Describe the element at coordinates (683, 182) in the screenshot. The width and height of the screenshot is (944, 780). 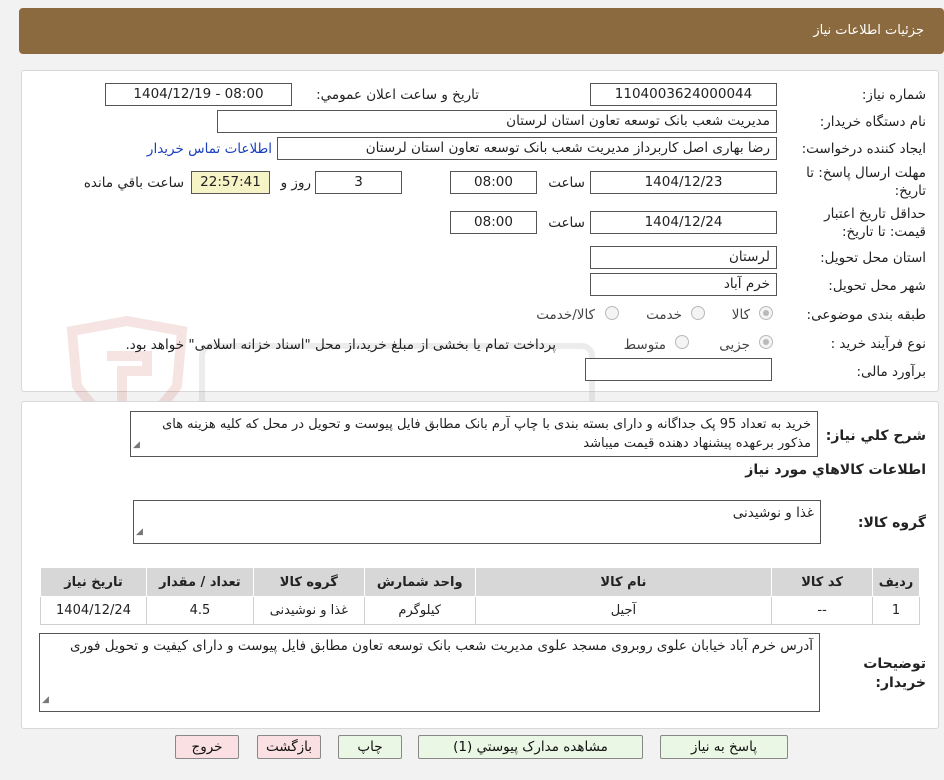
I see `deadline-date-field: 1404/12/23` at that location.